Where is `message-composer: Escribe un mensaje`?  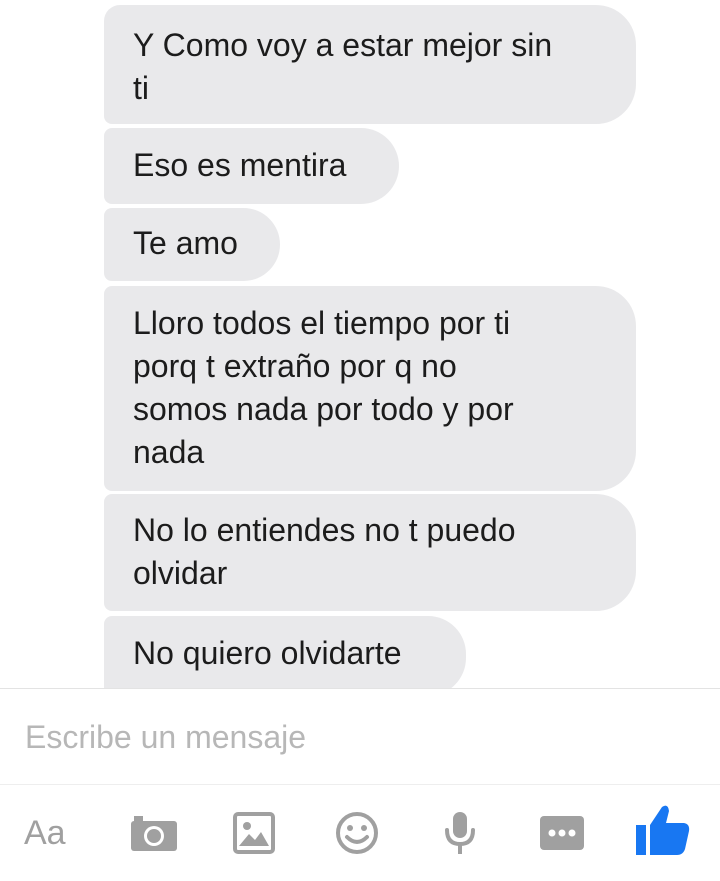 message-composer: Escribe un mensaje is located at coordinates (360, 736).